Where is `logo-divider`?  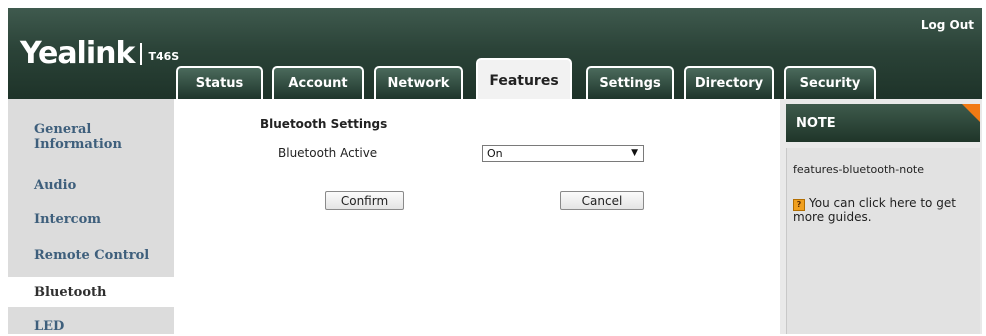 logo-divider is located at coordinates (141, 54).